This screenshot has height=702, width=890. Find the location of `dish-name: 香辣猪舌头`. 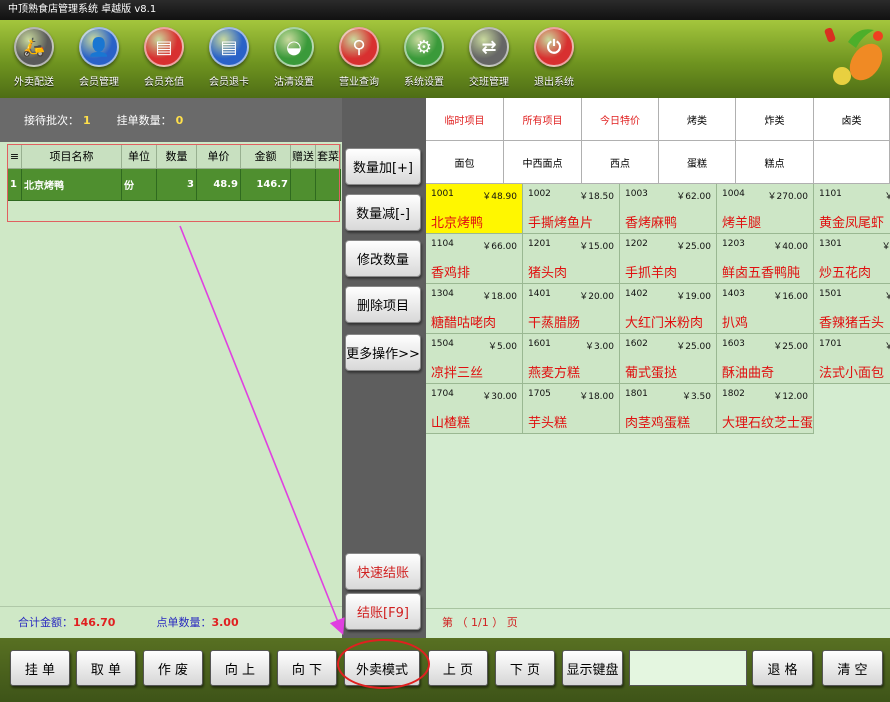

dish-name: 香辣猪舌头 is located at coordinates (852, 323).